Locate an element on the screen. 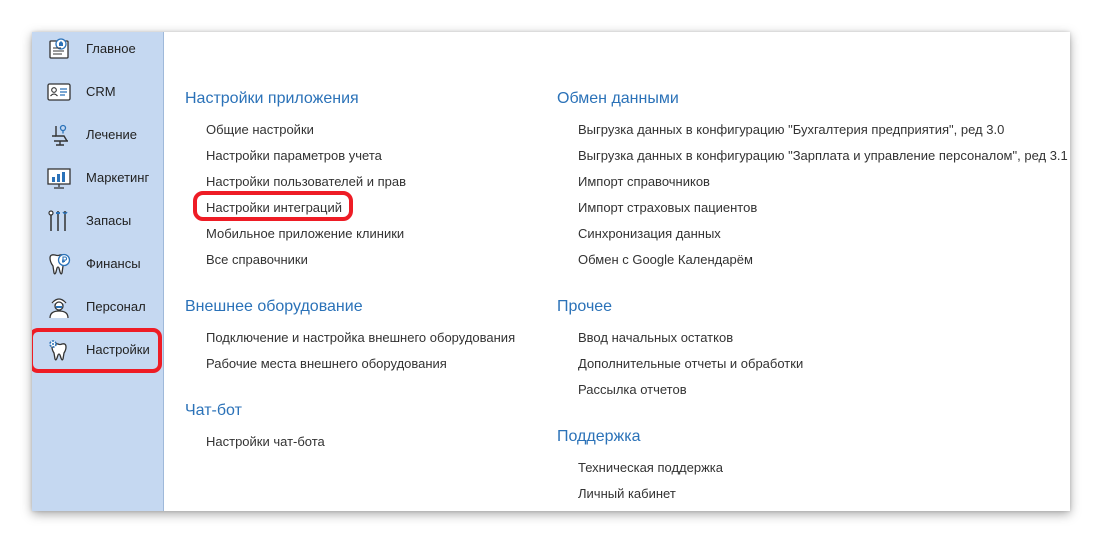 Image resolution: width=1102 pixels, height=543 pixels. contact-card-icon is located at coordinates (59, 92).